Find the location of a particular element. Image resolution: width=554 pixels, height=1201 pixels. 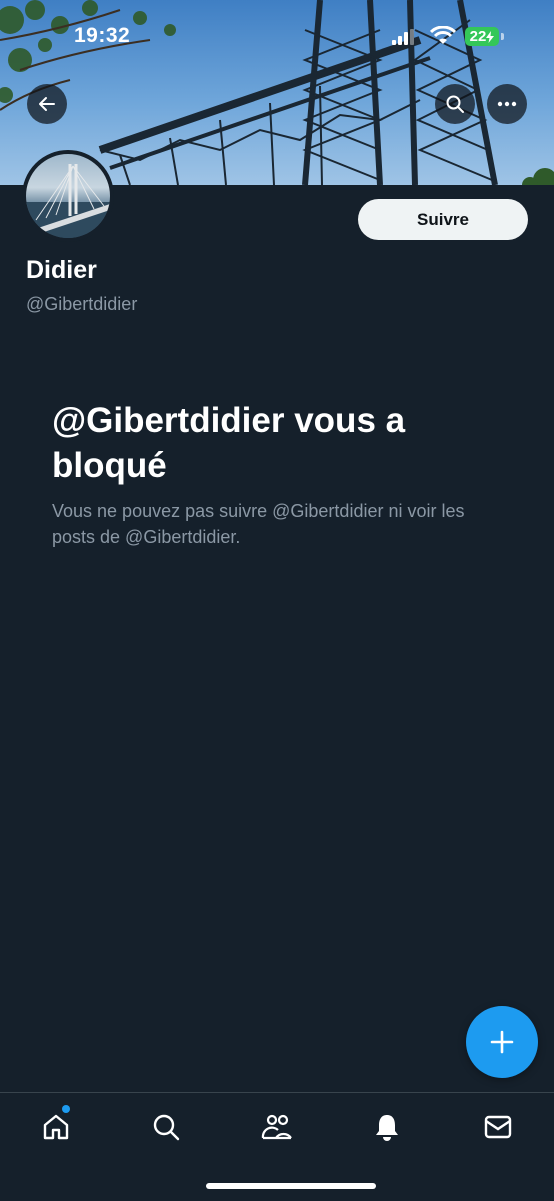

follow-button: Suivre is located at coordinates (443, 219).